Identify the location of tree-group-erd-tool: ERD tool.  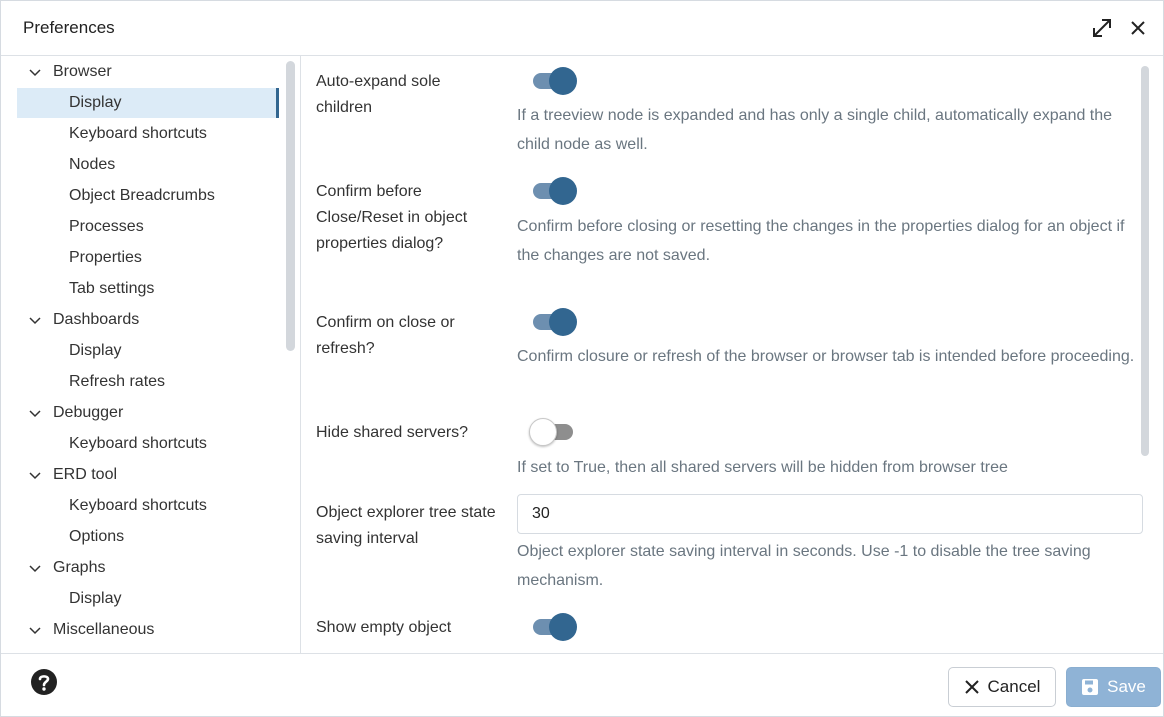
(141, 475).